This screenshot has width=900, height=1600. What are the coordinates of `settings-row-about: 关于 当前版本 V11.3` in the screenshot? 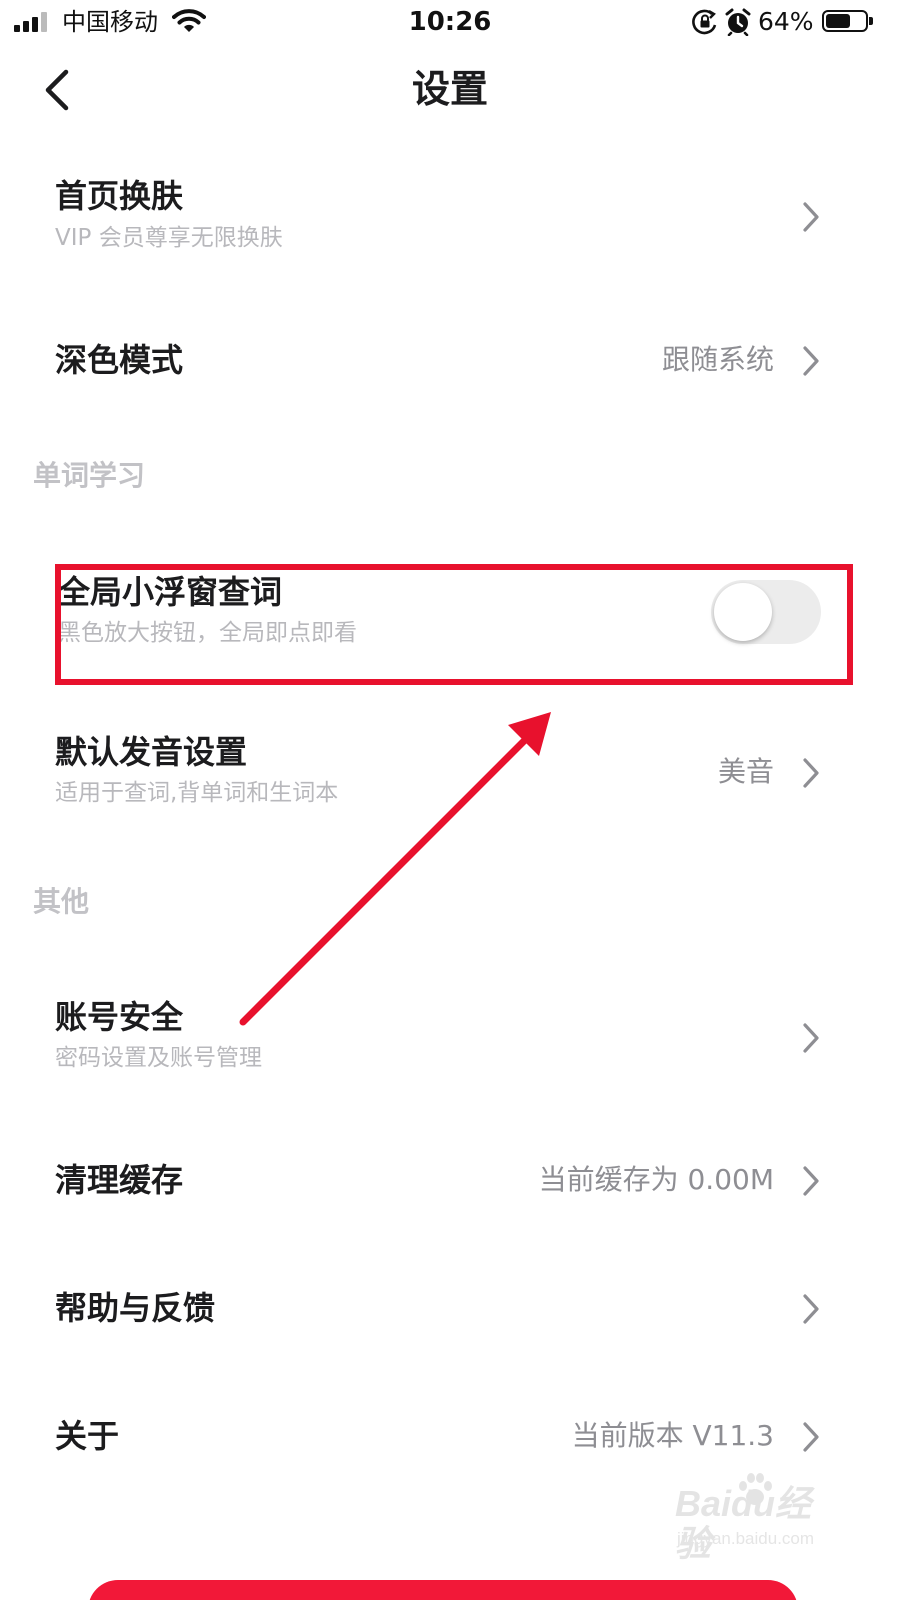 It's located at (450, 1438).